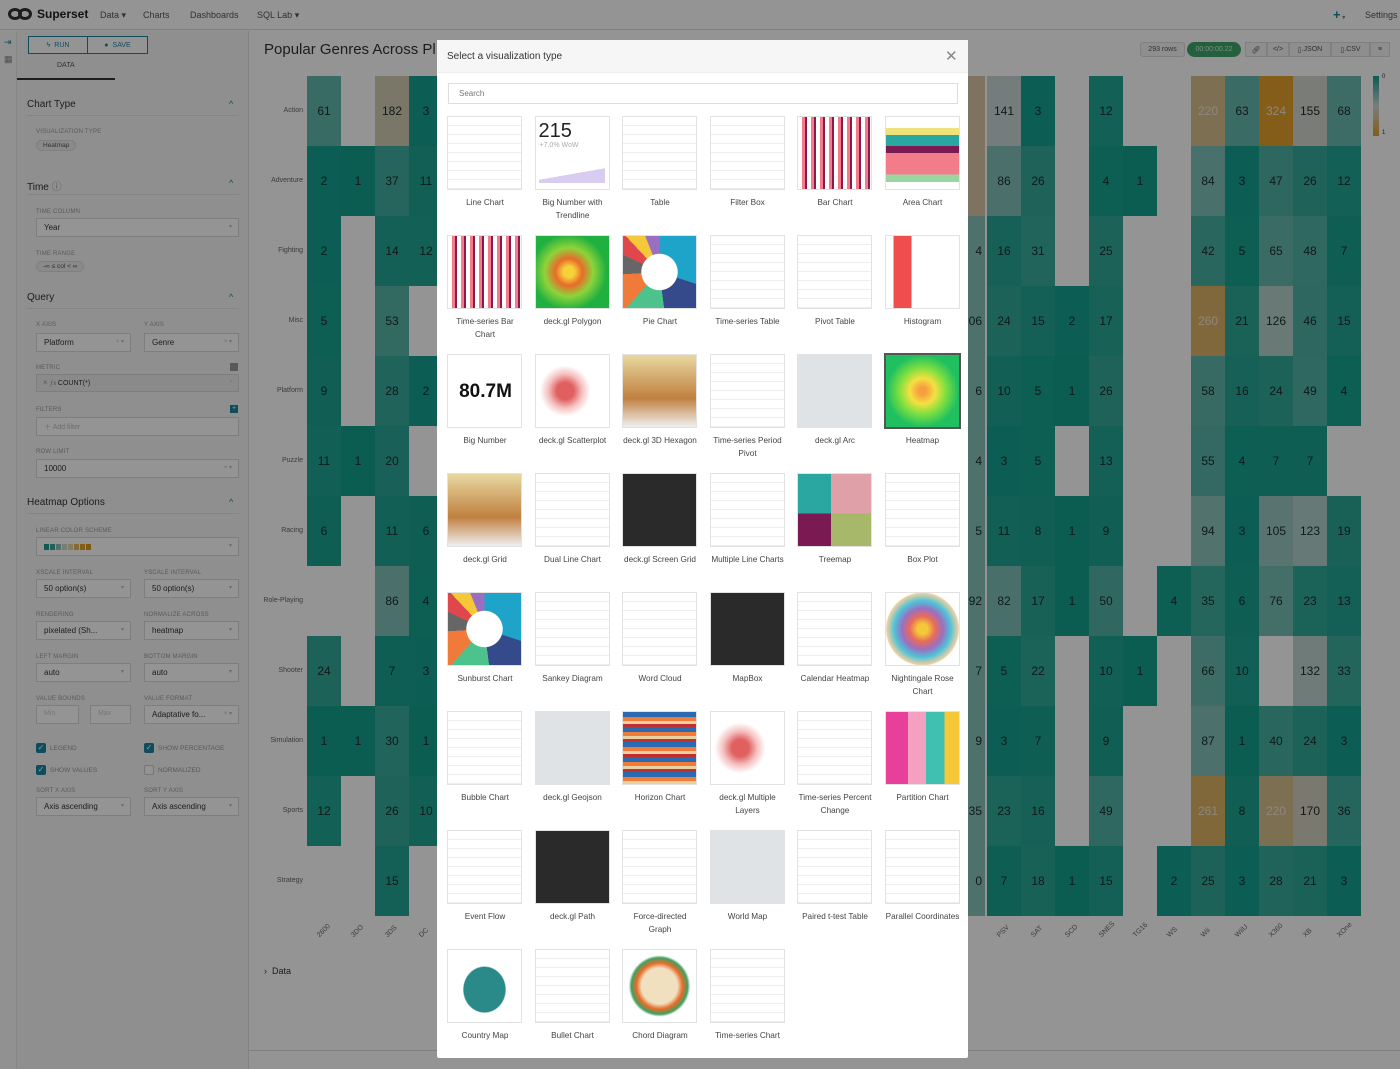 The width and height of the screenshot is (1400, 1069). Describe the element at coordinates (922, 877) in the screenshot. I see `viz-tile-parallel-coordinates: Parallel Coordinates` at that location.